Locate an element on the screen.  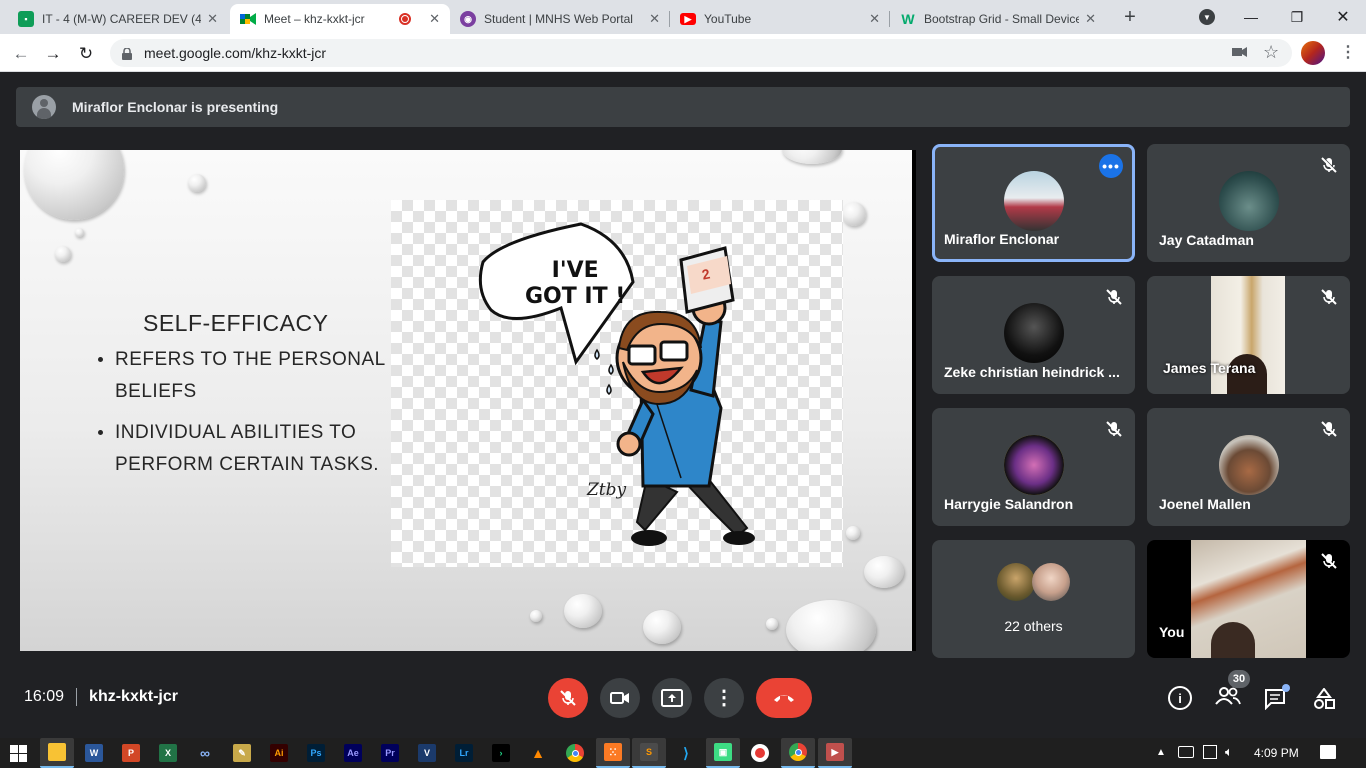
participant-tile-james: James Terana is located at coordinates (1248, 335).